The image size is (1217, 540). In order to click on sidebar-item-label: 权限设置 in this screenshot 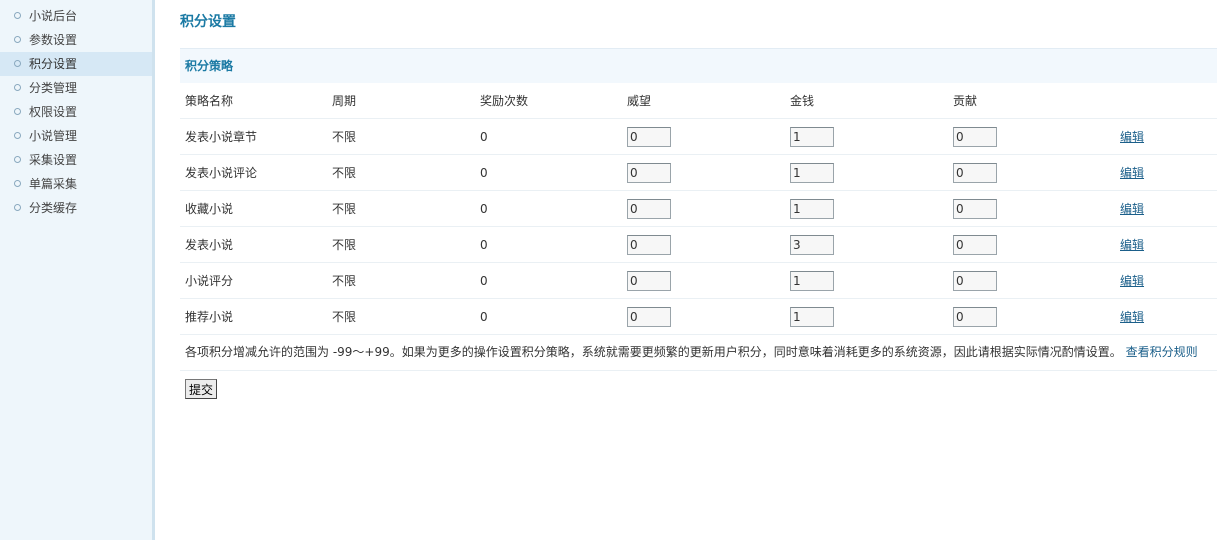, I will do `click(53, 112)`.